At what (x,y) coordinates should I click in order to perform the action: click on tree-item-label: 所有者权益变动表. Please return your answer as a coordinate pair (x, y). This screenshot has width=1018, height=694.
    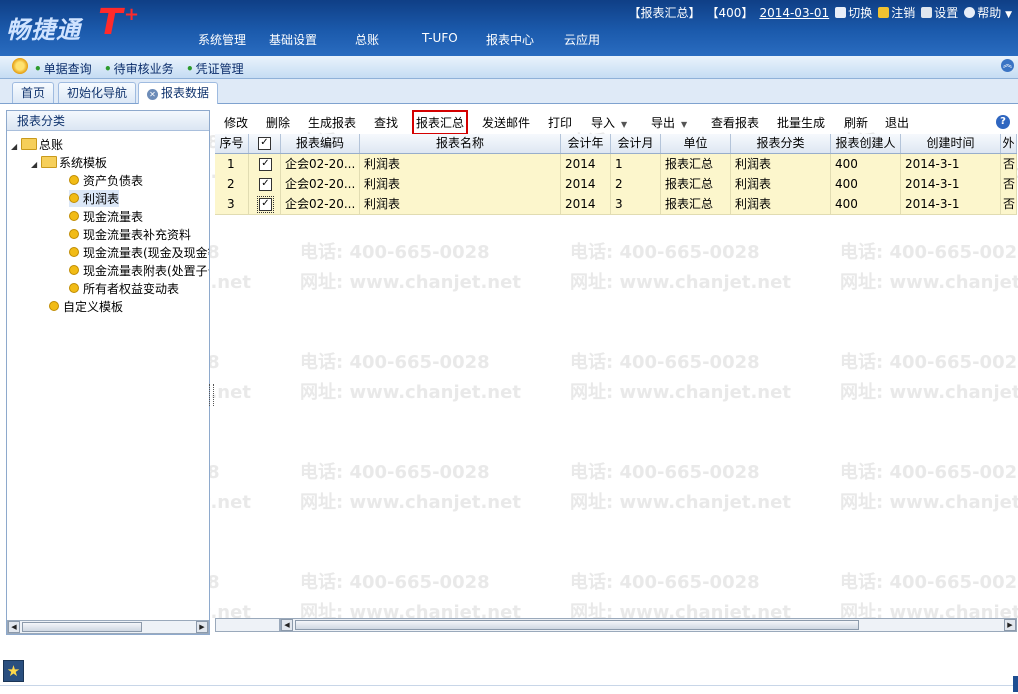
    Looking at the image, I should click on (131, 289).